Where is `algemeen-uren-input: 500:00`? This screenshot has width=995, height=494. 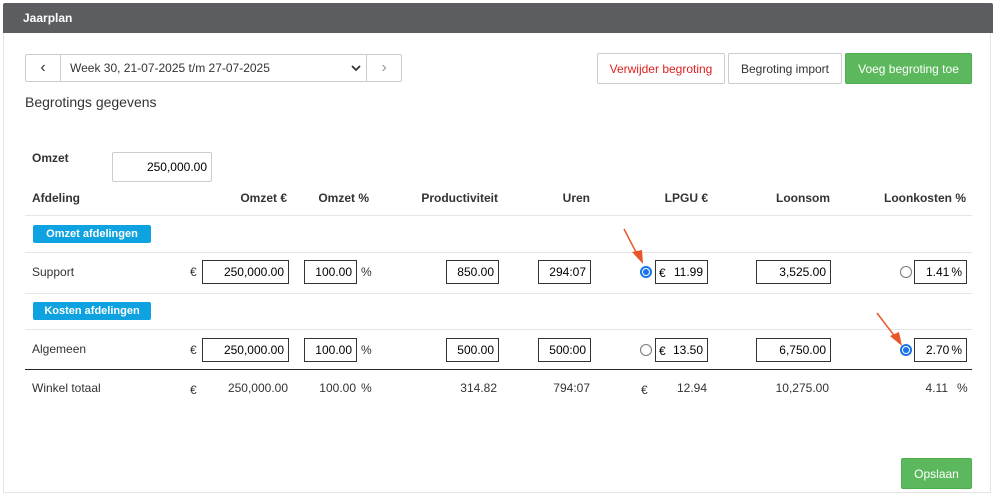
algemeen-uren-input: 500:00 is located at coordinates (564, 350).